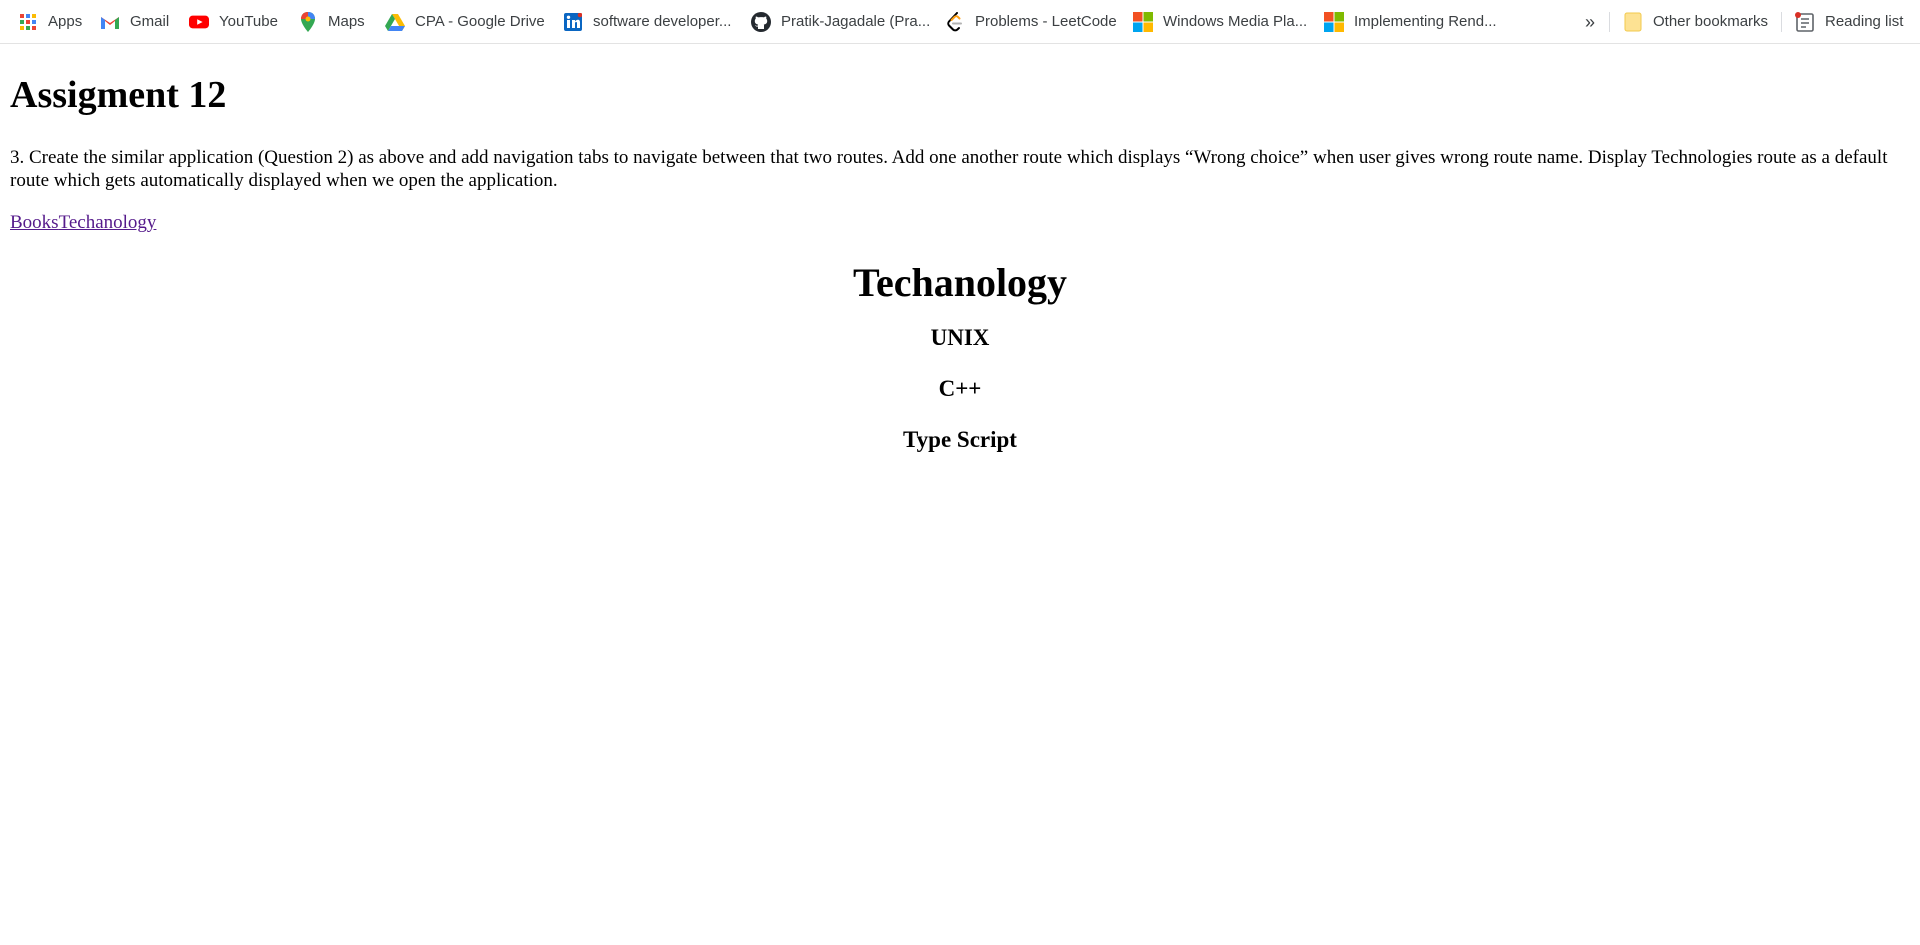 This screenshot has height=945, width=1920. I want to click on github-icon, so click(761, 22).